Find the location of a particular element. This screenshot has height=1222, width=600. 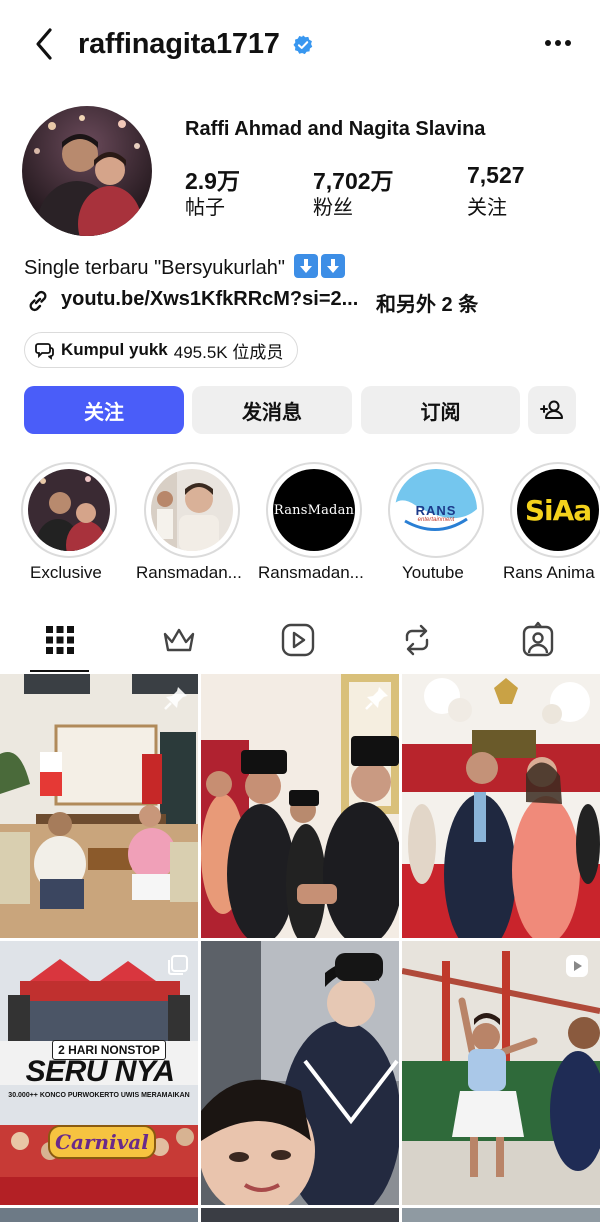

highlight-label: Rans Anima is located at coordinates (549, 572).